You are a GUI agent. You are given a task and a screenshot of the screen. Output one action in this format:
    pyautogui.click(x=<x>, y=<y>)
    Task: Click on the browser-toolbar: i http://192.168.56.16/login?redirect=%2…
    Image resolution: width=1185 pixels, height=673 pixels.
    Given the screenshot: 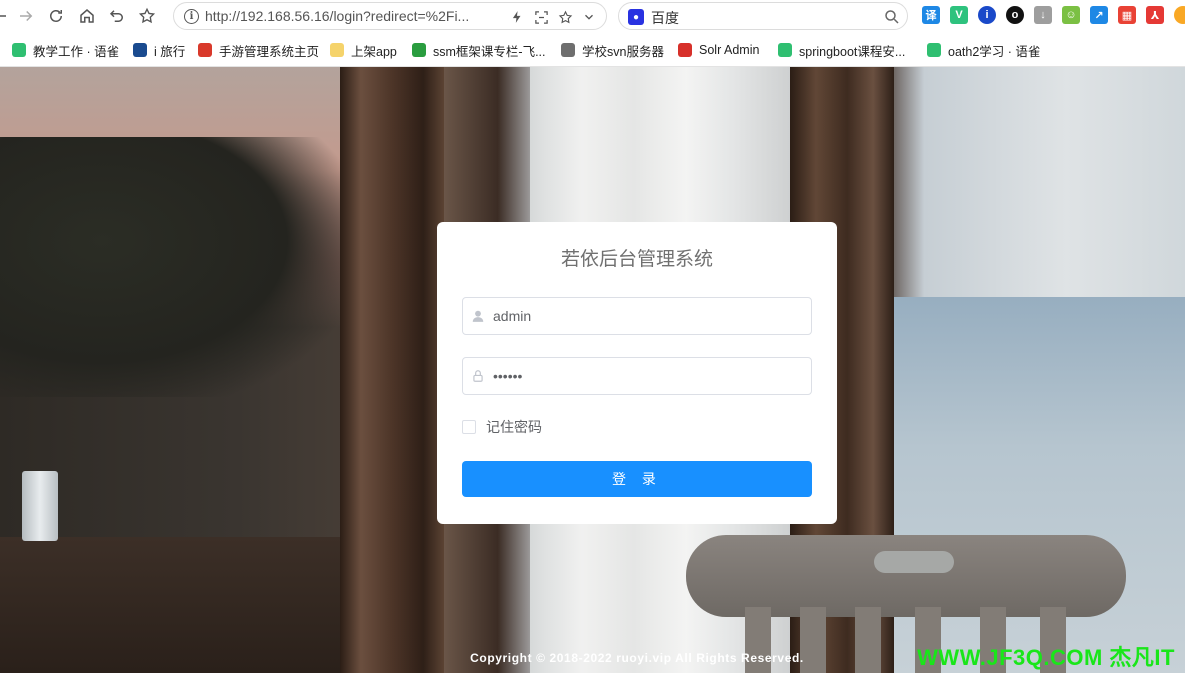 What is the action you would take?
    pyautogui.click(x=592, y=16)
    